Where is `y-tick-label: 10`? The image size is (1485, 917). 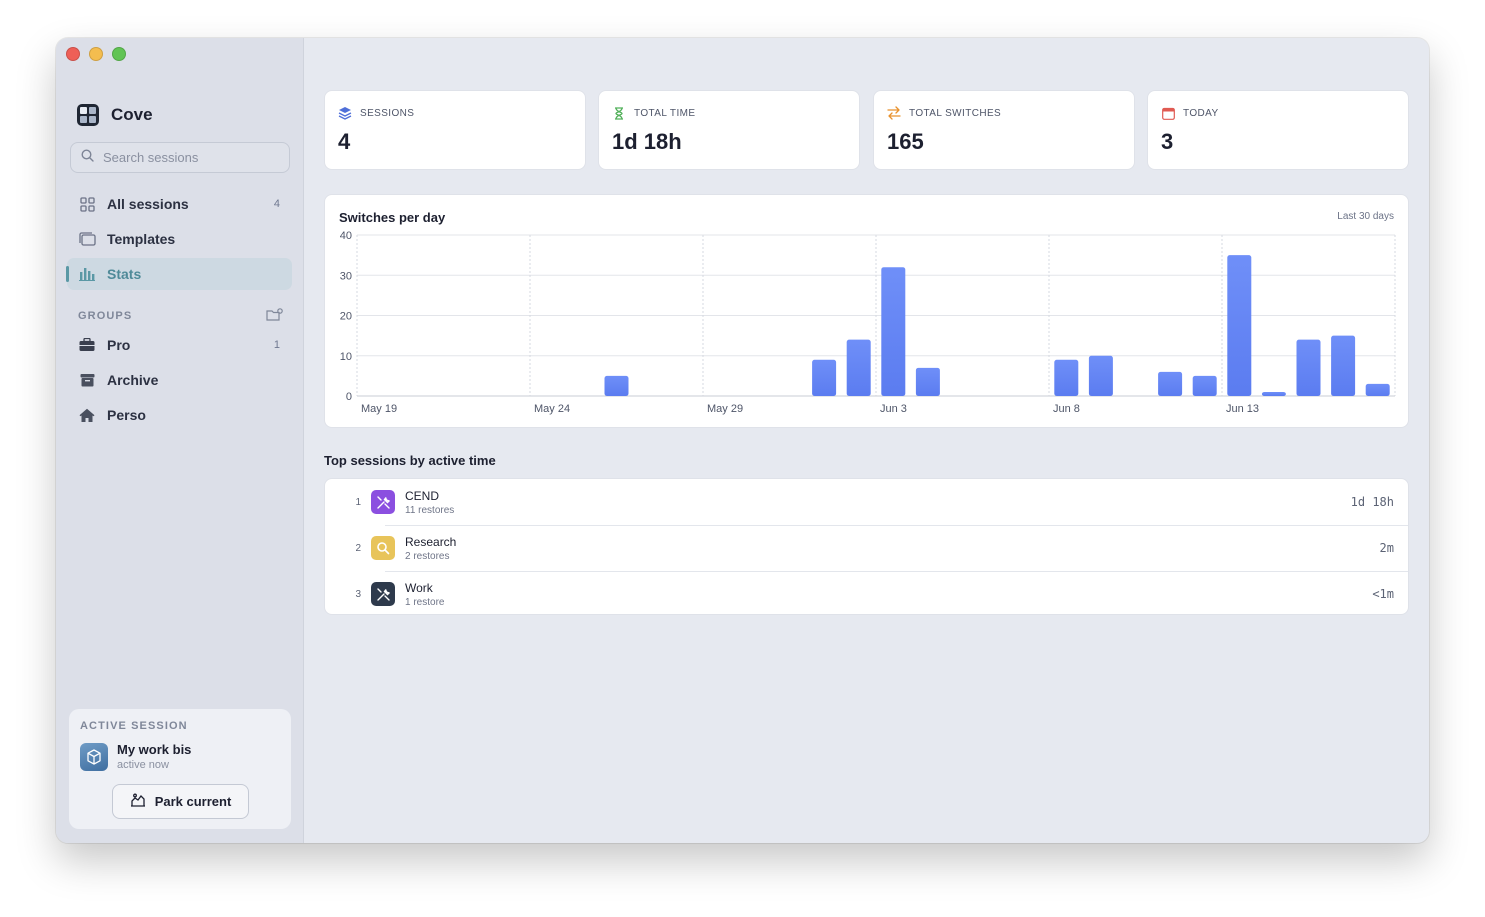
y-tick-label: 10 is located at coordinates (346, 357).